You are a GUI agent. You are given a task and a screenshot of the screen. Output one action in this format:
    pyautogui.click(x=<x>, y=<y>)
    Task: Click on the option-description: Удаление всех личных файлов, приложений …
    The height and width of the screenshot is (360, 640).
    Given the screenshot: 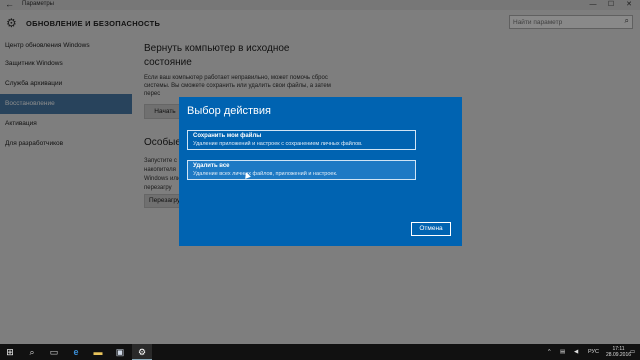 What is the action you would take?
    pyautogui.click(x=265, y=174)
    